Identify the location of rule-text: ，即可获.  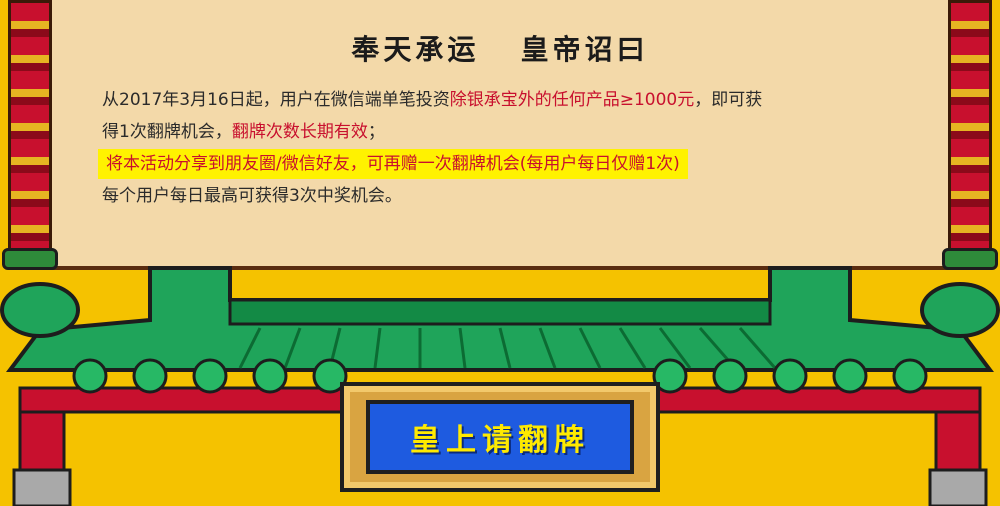
(728, 100).